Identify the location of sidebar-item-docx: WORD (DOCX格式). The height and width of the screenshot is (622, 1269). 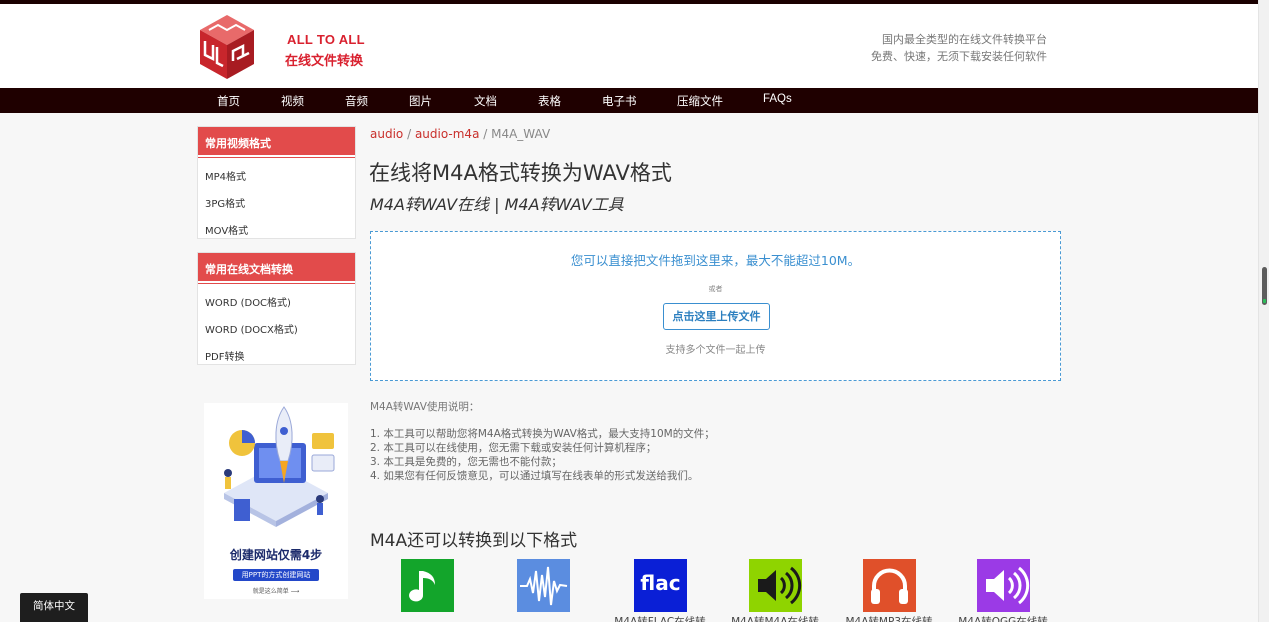
(276, 325).